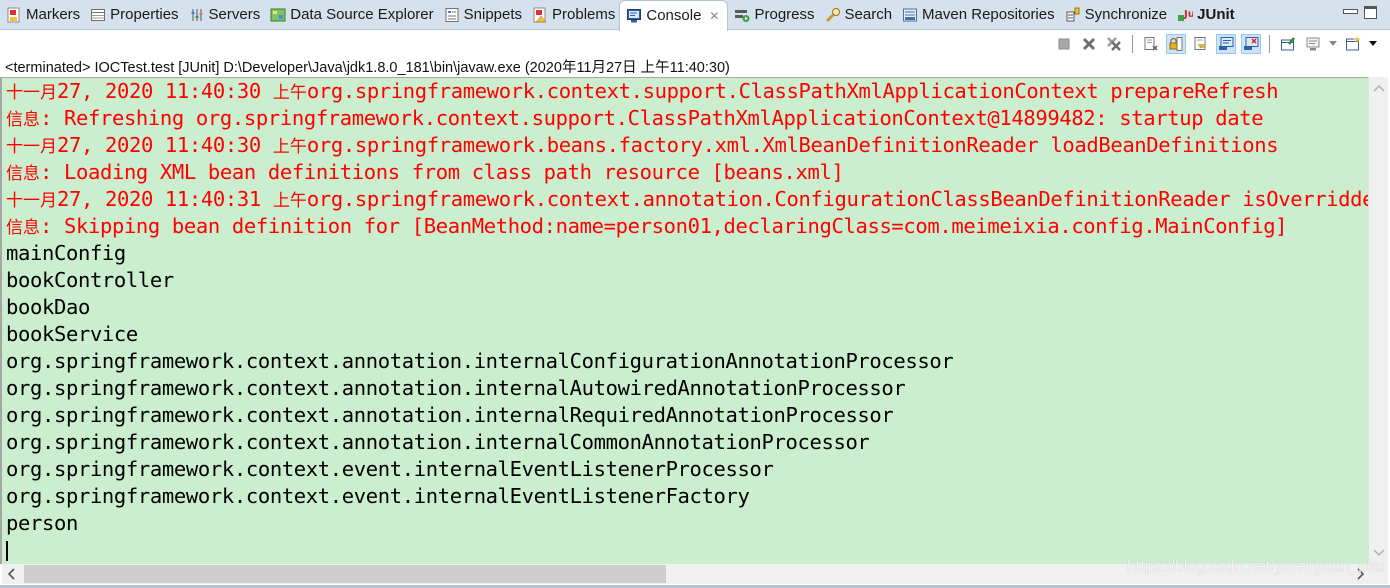 The image size is (1390, 588). I want to click on junit-icon: Ju, so click(1185, 15).